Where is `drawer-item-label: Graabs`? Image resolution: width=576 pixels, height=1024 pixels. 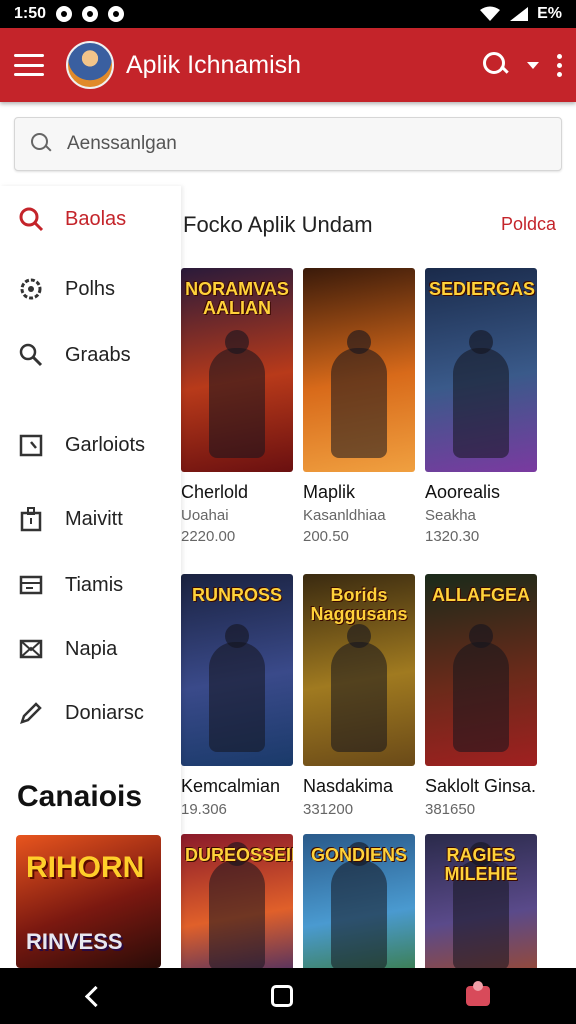
drawer-item-label: Graabs is located at coordinates (98, 354).